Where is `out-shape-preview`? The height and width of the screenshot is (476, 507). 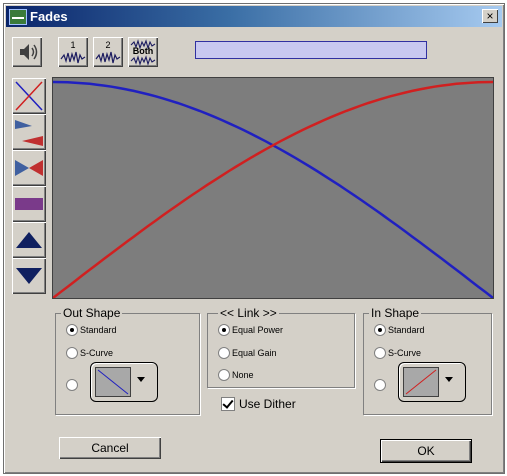 out-shape-preview is located at coordinates (113, 382).